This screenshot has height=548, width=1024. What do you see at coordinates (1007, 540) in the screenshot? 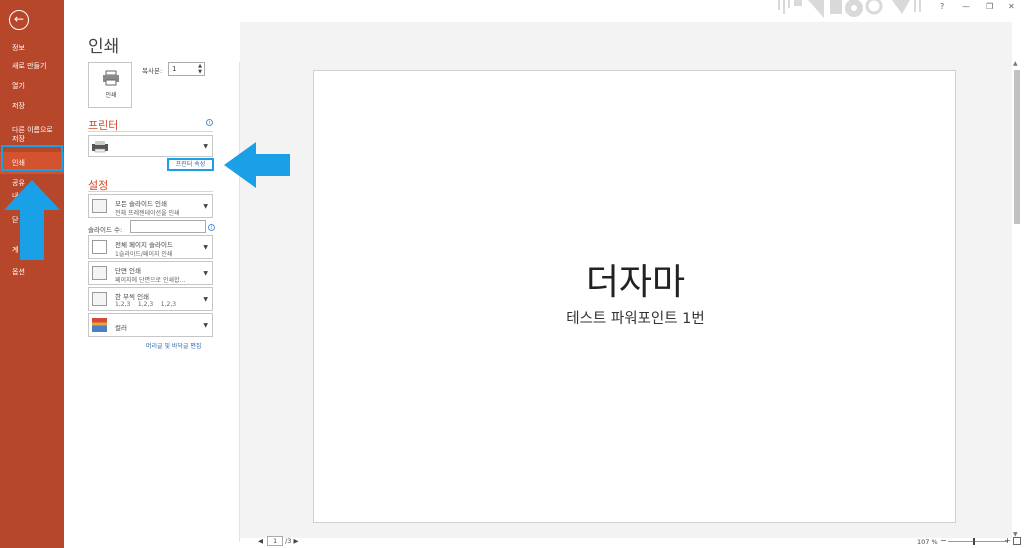
I see `zoom-in-icon: +` at bounding box center [1007, 540].